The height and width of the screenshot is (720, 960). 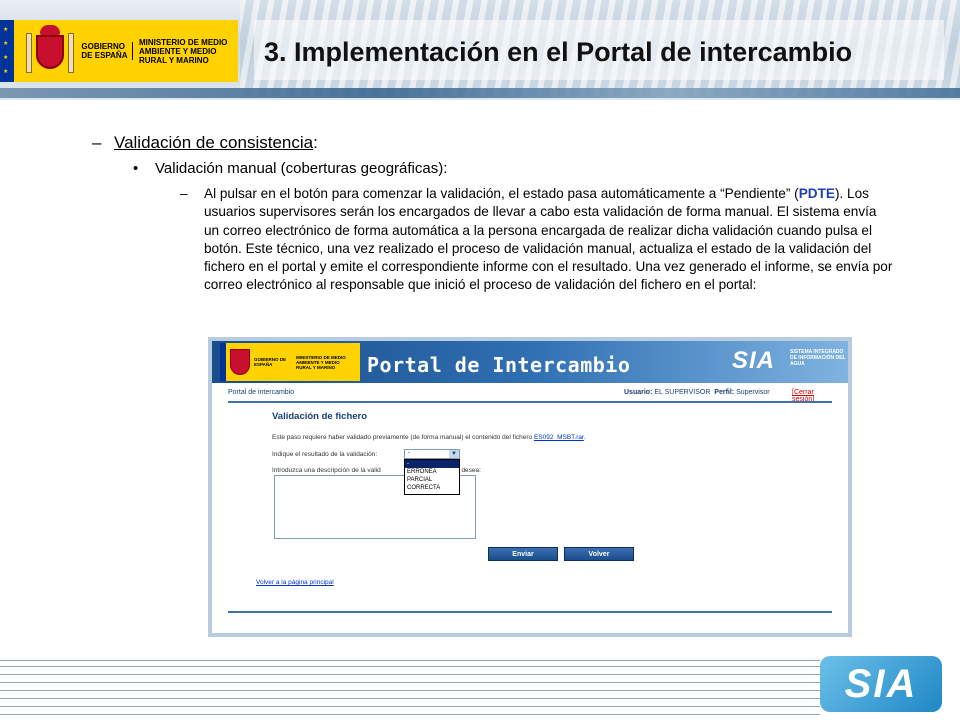 I want to click on section-title: Validación de fichero, so click(x=320, y=416).